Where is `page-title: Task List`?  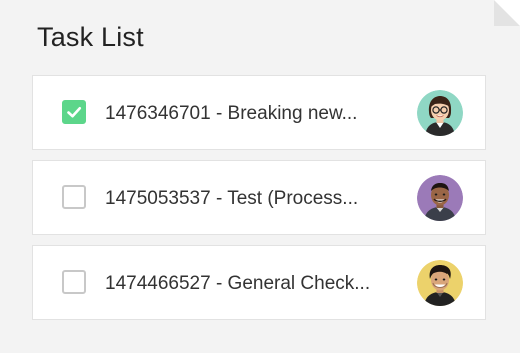 page-title: Task List is located at coordinates (90, 37).